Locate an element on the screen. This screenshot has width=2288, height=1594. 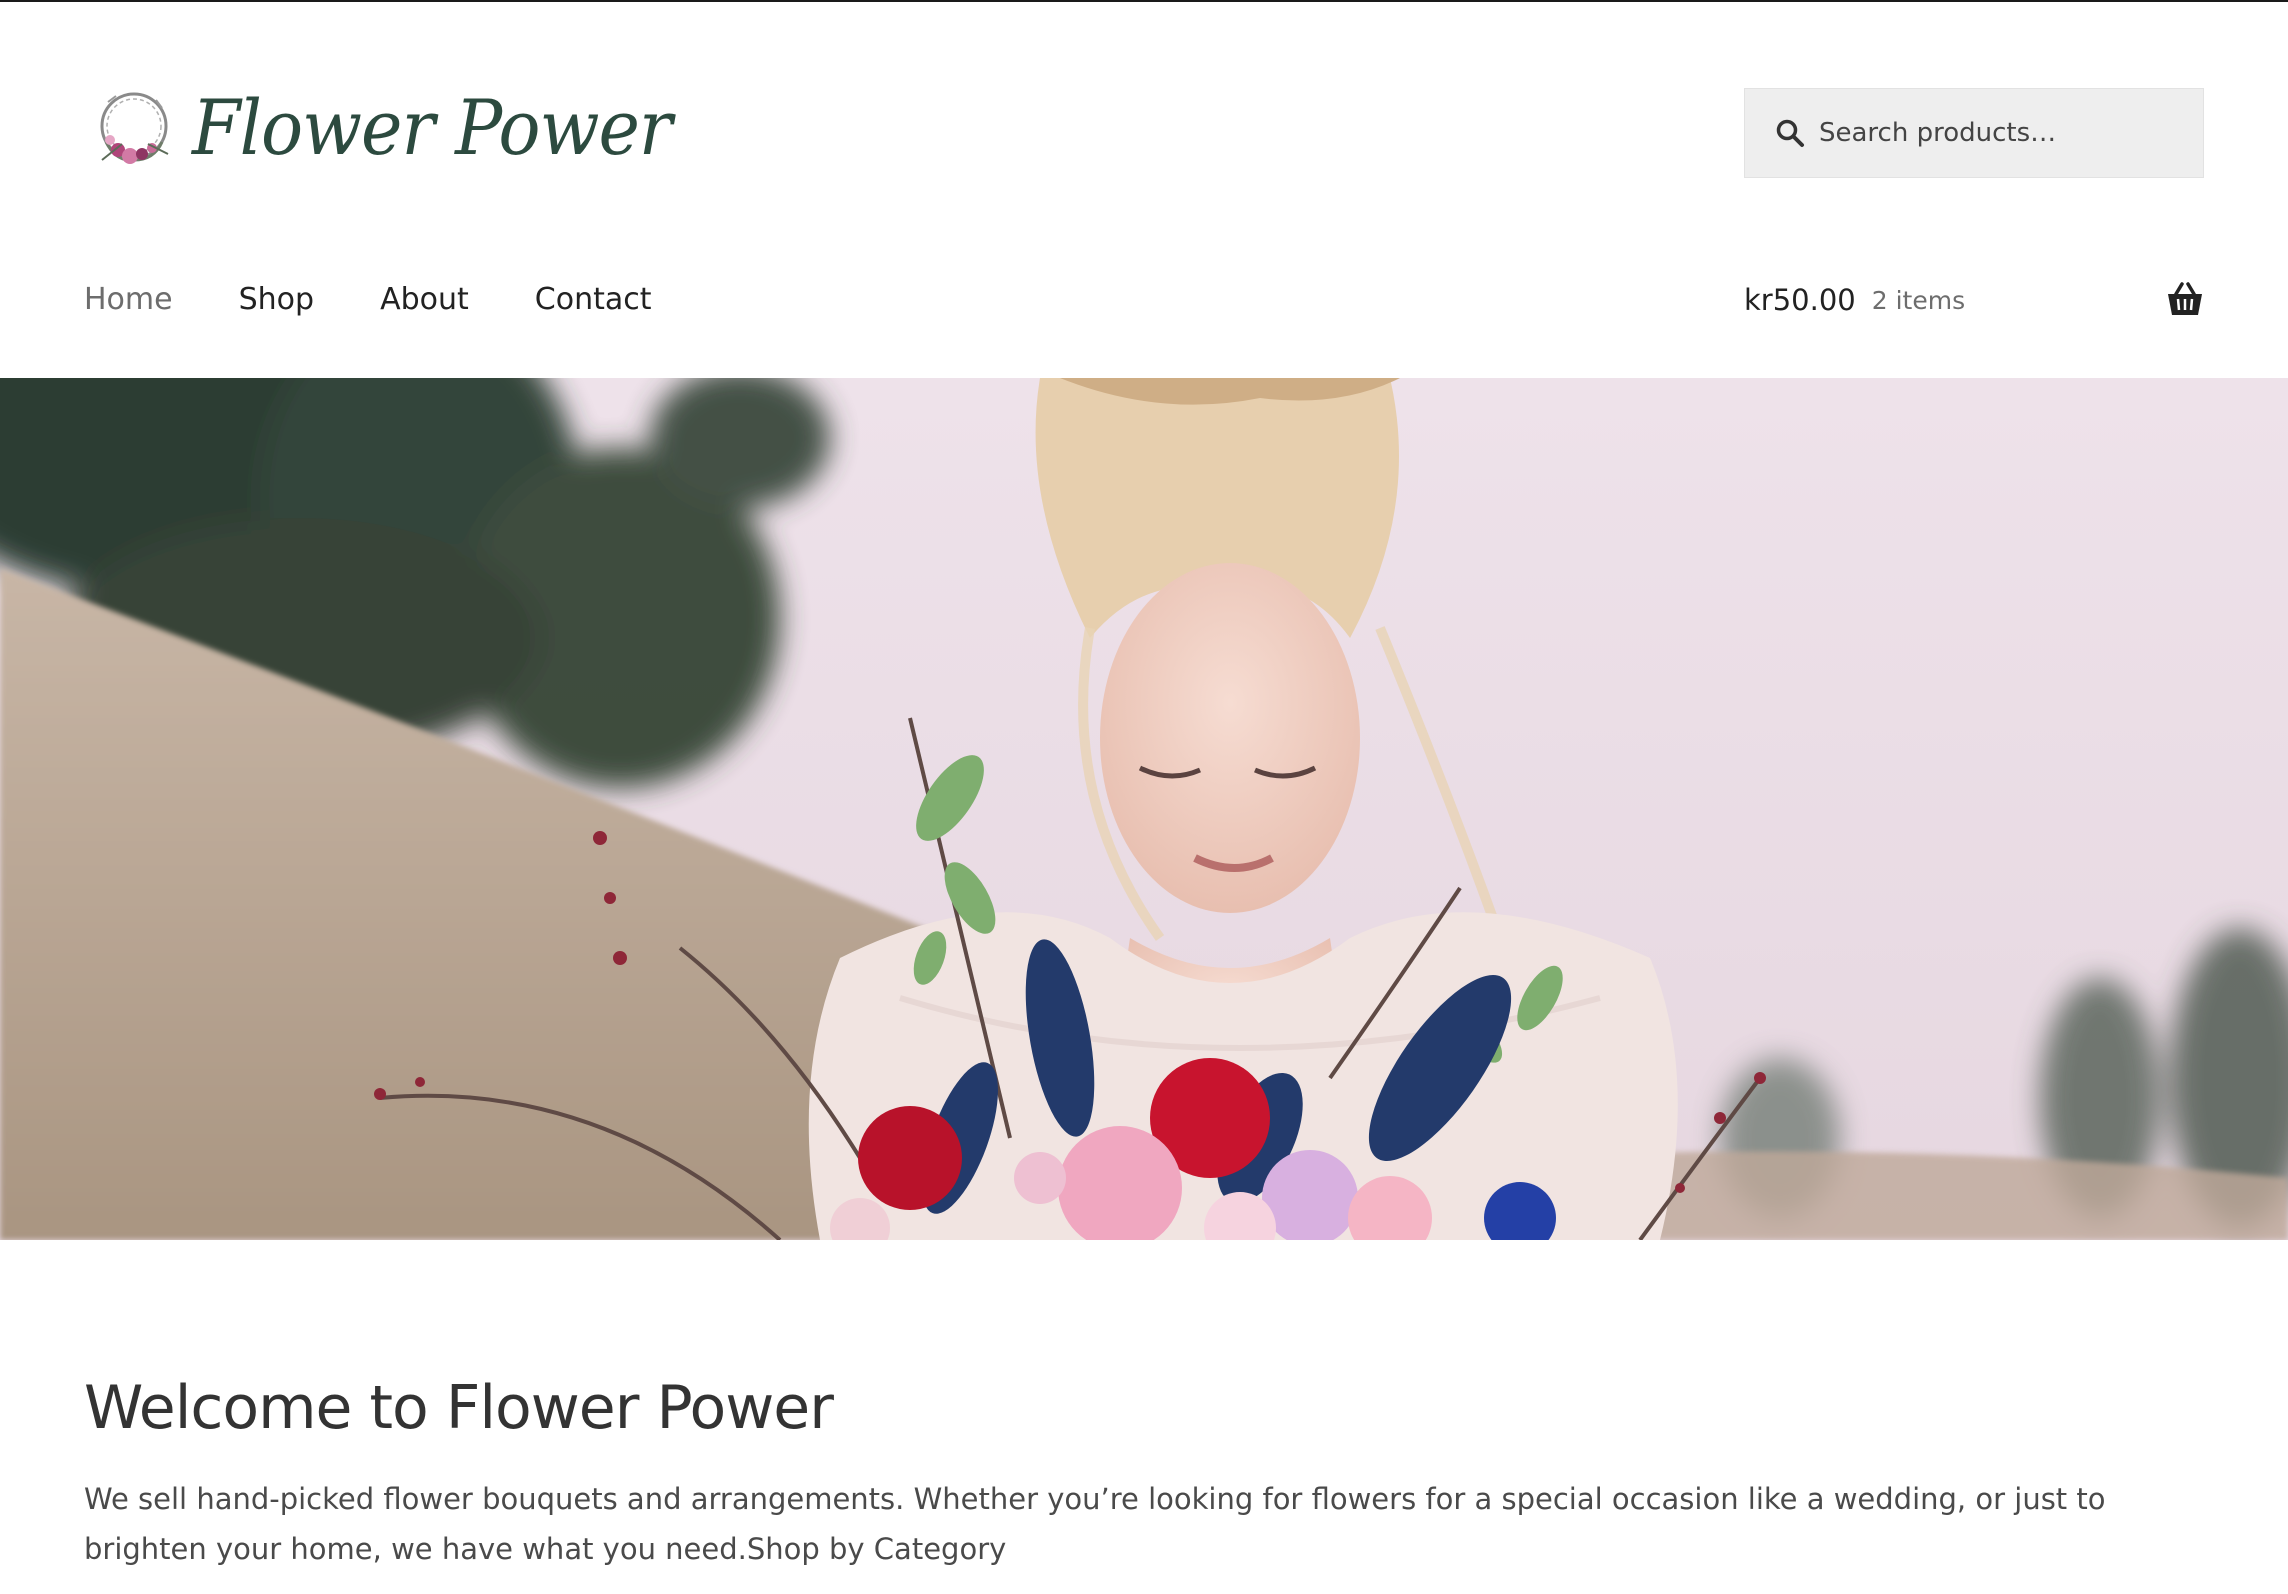
primary-nav: Home Shop About Contact is located at coordinates (400, 300).